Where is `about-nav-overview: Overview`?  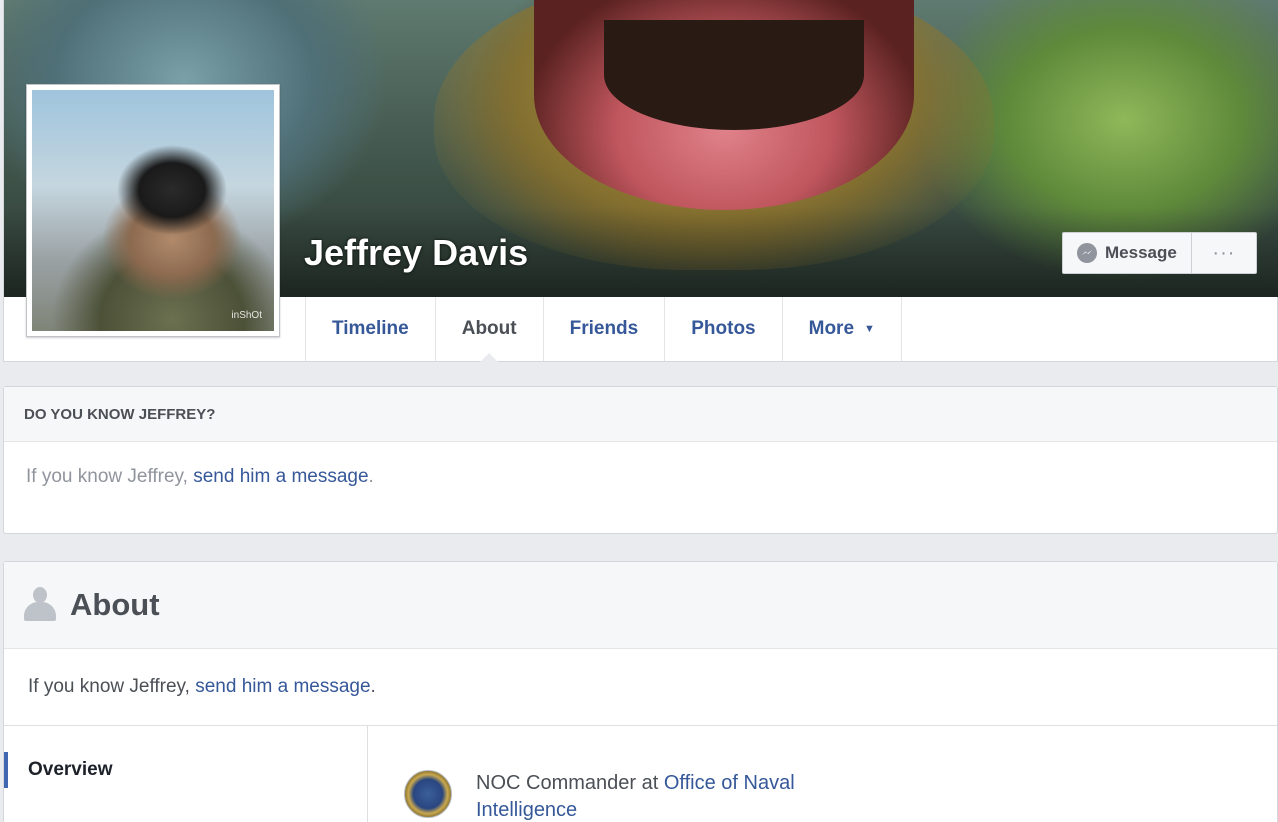
about-nav-overview: Overview is located at coordinates (185, 770).